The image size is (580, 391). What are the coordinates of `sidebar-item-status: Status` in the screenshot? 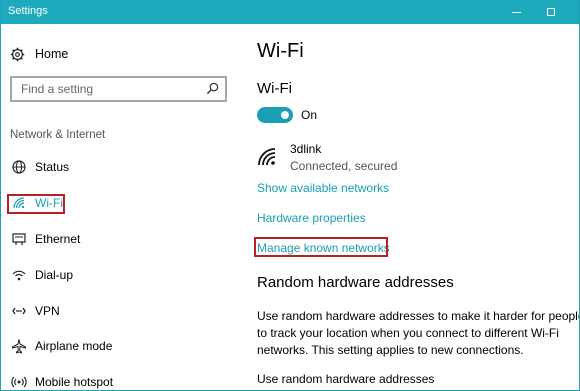 It's located at (121, 167).